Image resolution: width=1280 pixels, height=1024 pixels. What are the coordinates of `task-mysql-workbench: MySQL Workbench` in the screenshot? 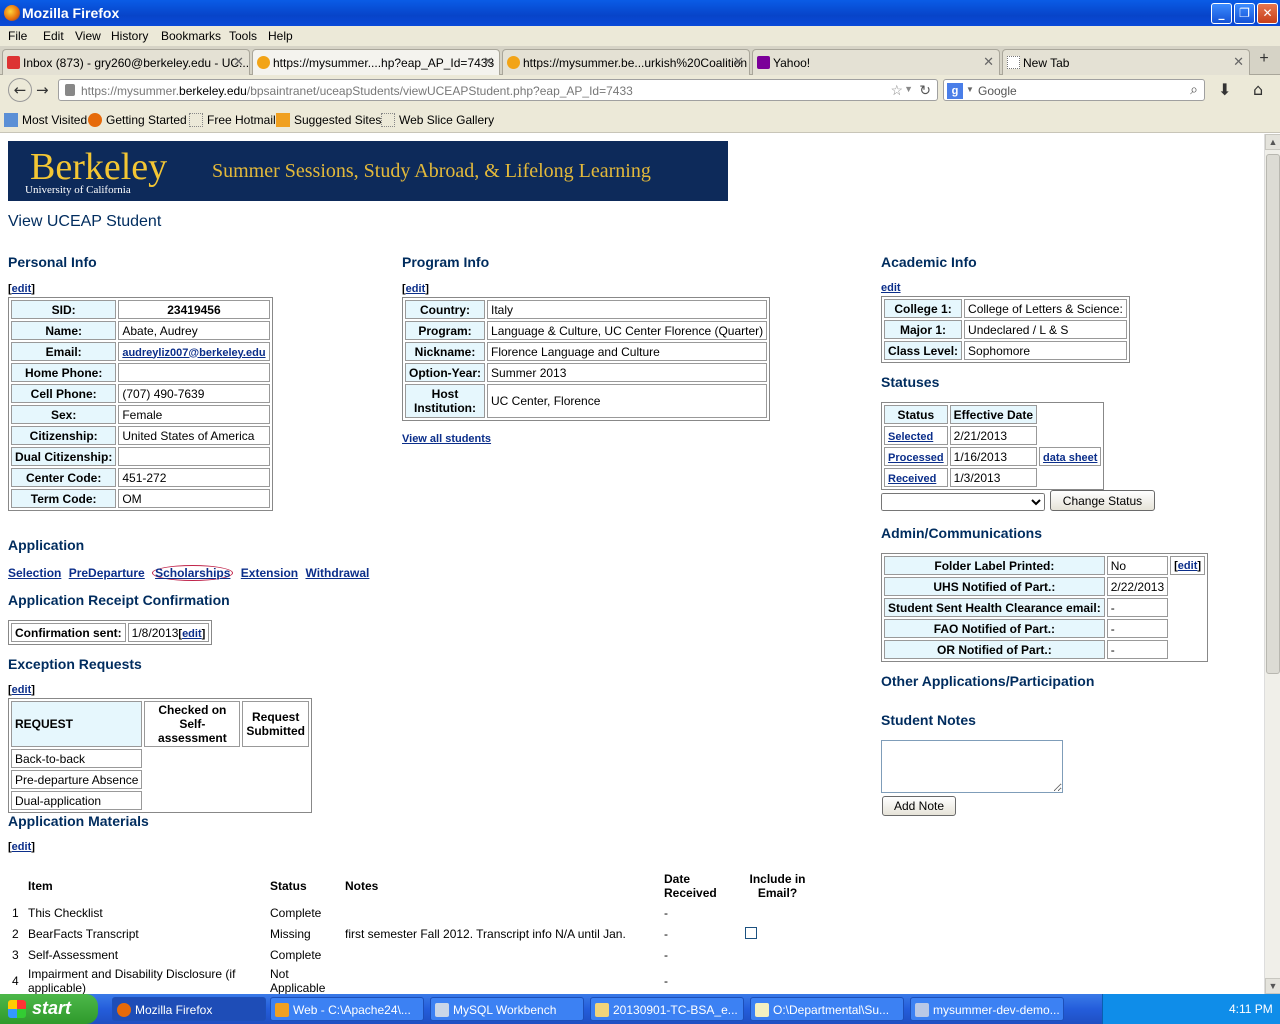 It's located at (507, 1009).